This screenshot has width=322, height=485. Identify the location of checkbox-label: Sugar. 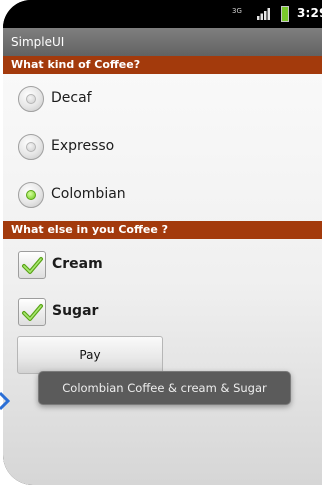
(75, 311).